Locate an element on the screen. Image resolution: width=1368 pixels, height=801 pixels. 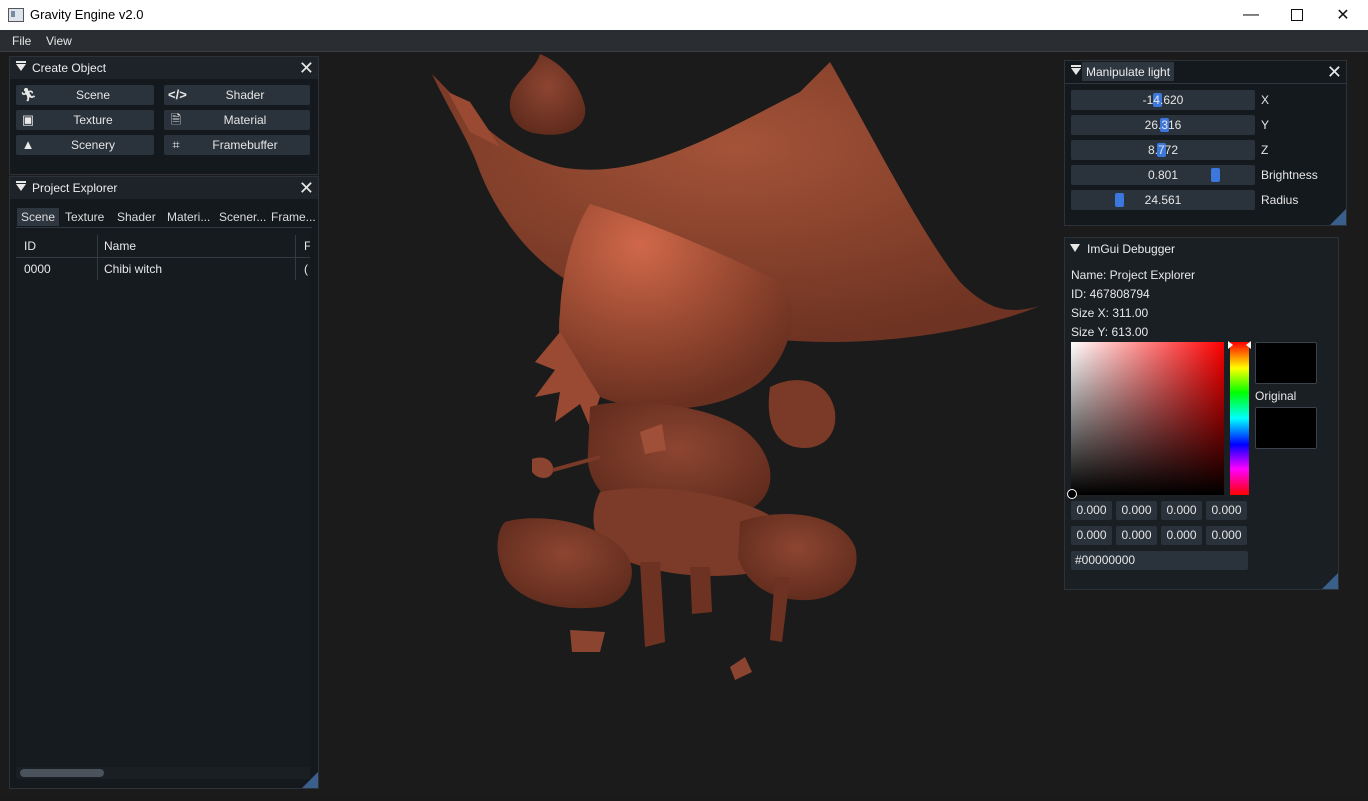
debug-size-y: Size Y: 613.00 is located at coordinates (1110, 332).